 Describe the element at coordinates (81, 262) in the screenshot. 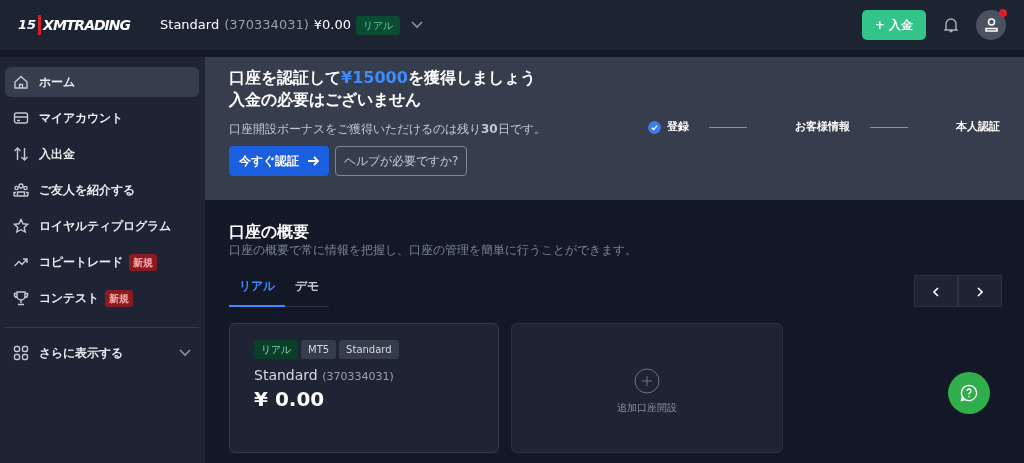

I see `sidebar-label: コピートレード` at that location.